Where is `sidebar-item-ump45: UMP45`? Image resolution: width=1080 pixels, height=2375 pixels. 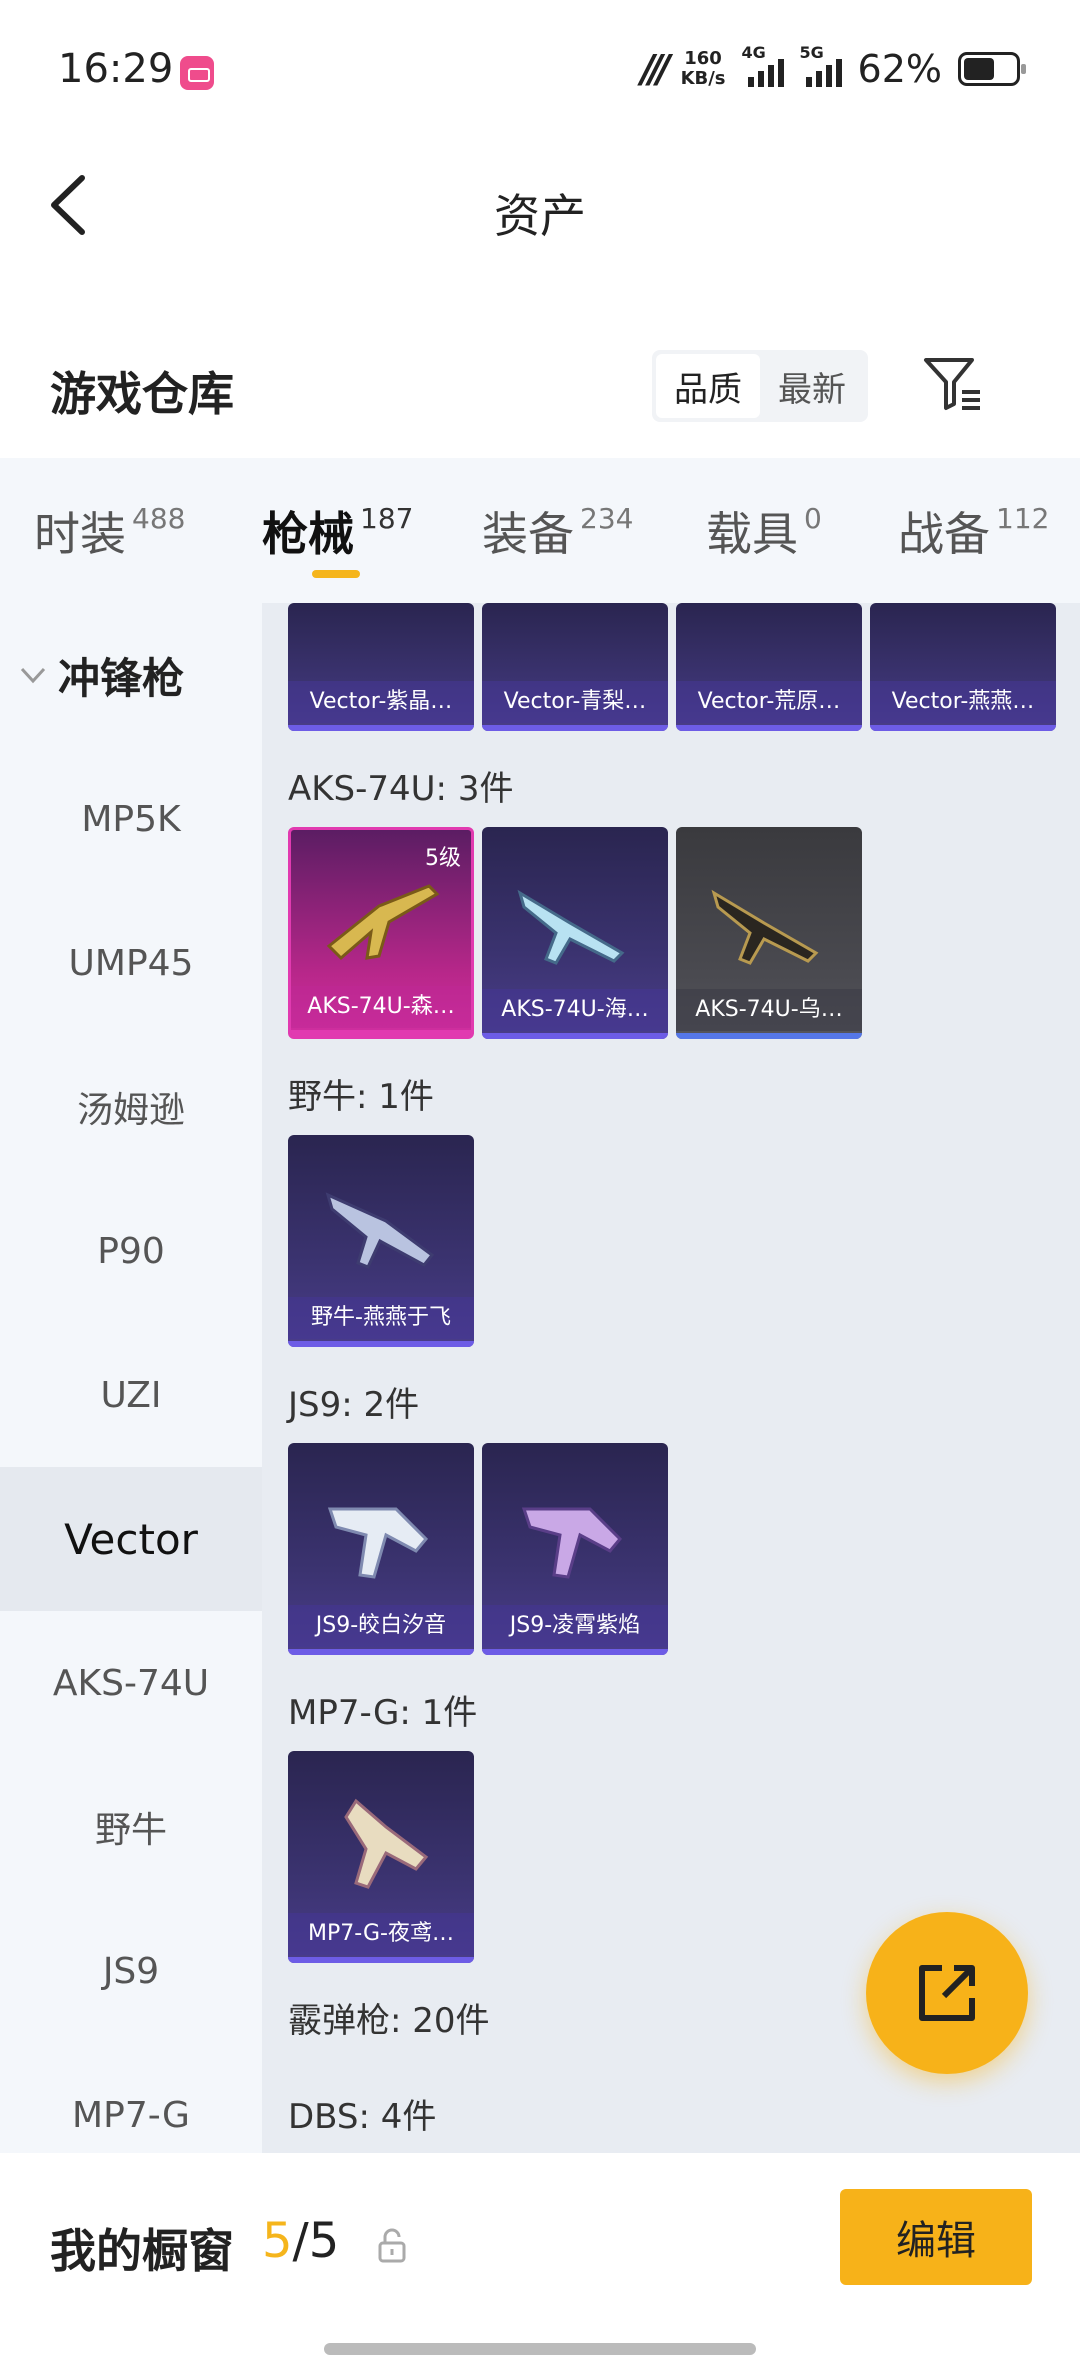
sidebar-item-ump45: UMP45 is located at coordinates (131, 963).